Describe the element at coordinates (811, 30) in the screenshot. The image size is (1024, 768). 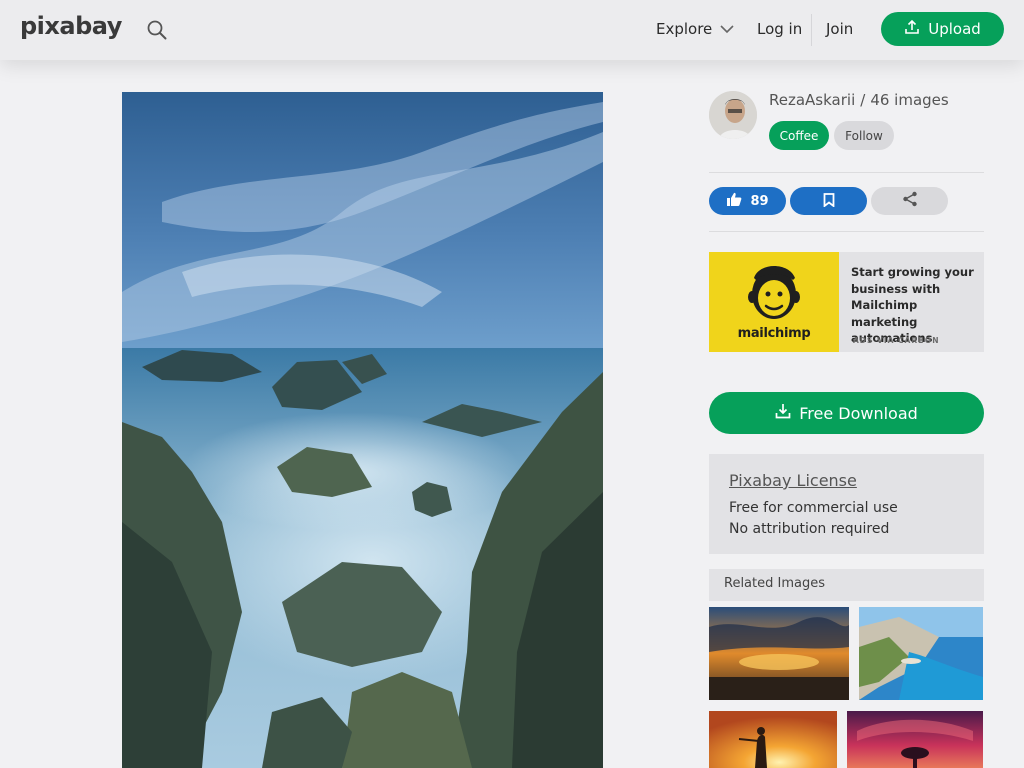
I see `nav-divider` at that location.